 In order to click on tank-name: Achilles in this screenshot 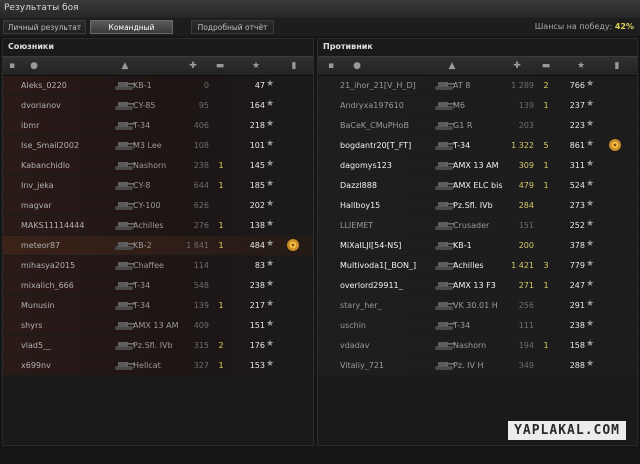, I will do `click(468, 265)`.